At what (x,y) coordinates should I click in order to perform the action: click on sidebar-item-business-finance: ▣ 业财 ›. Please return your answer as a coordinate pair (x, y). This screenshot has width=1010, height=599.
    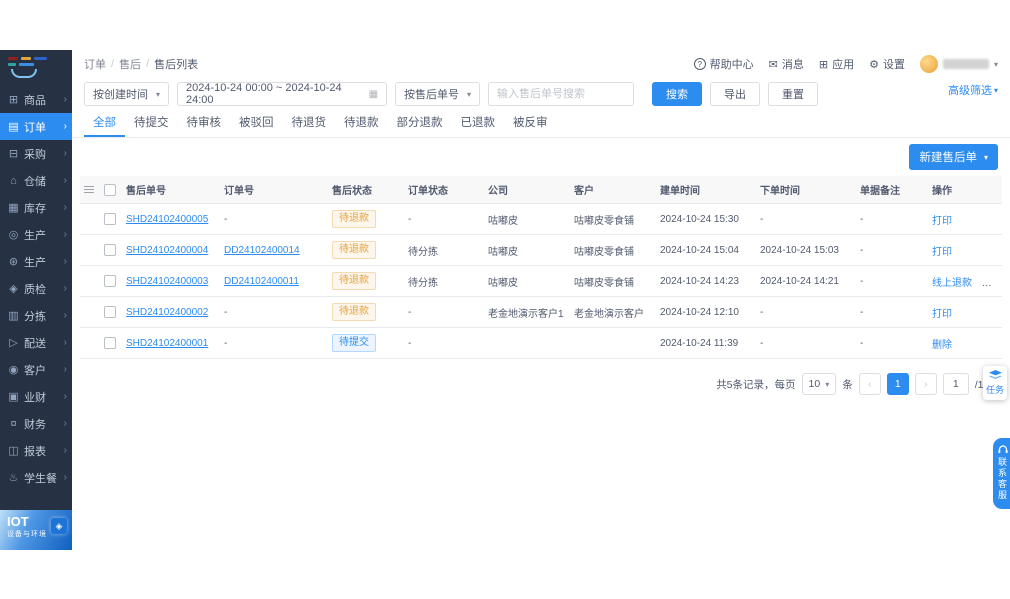
    Looking at the image, I should click on (36, 396).